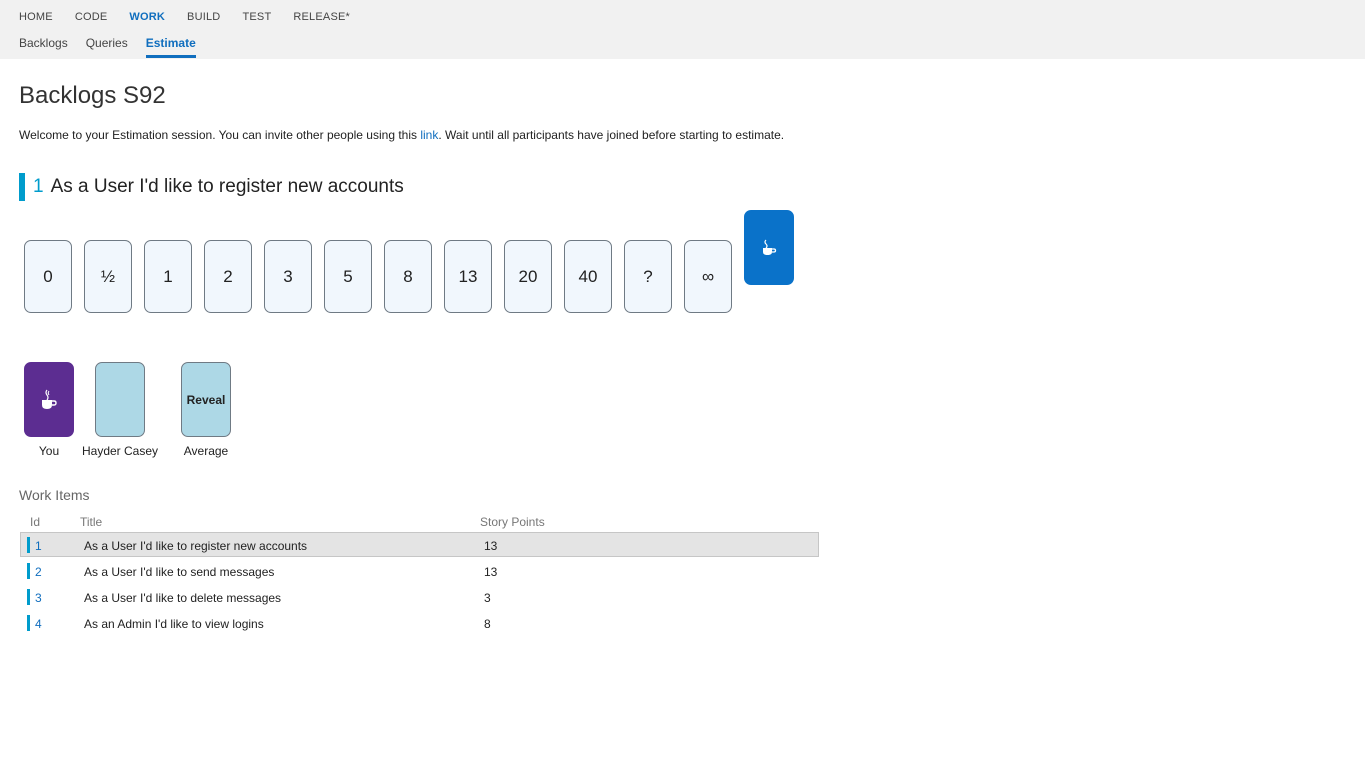 The image size is (1365, 768). I want to click on participant-card-you, so click(49, 399).